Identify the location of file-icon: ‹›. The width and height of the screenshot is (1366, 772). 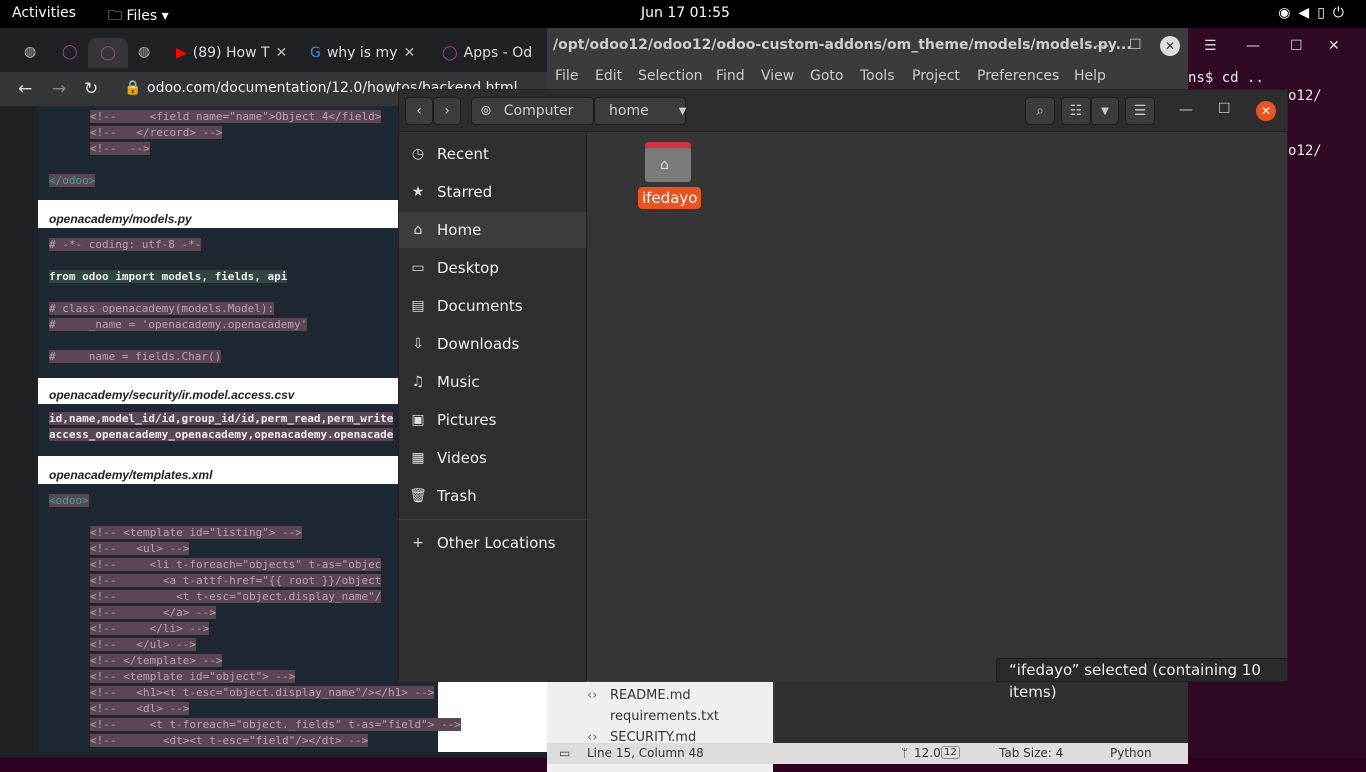
(592, 695).